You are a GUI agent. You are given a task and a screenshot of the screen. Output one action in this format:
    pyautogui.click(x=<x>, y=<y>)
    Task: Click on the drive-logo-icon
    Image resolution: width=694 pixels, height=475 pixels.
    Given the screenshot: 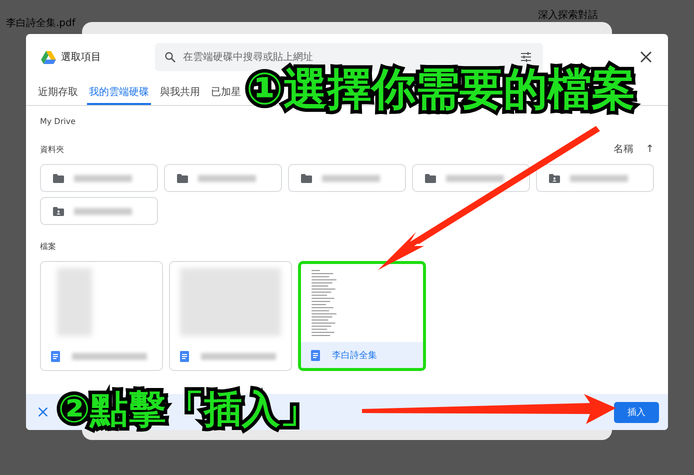 What is the action you would take?
    pyautogui.click(x=48, y=57)
    